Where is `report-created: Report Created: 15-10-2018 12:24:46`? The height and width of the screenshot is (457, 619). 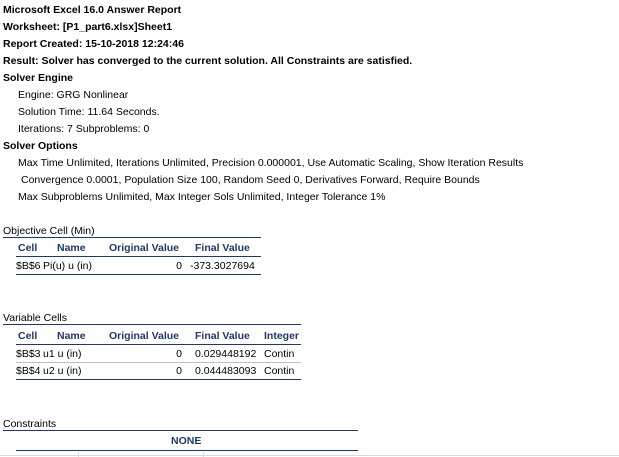 report-created: Report Created: 15-10-2018 12:24:46 is located at coordinates (93, 44).